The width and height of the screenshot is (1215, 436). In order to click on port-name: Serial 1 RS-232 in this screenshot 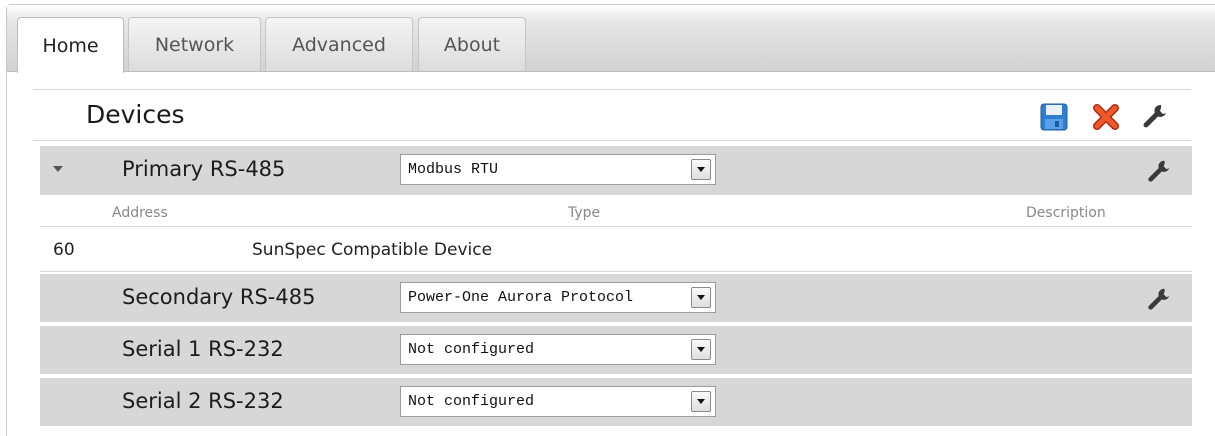, I will do `click(203, 349)`.